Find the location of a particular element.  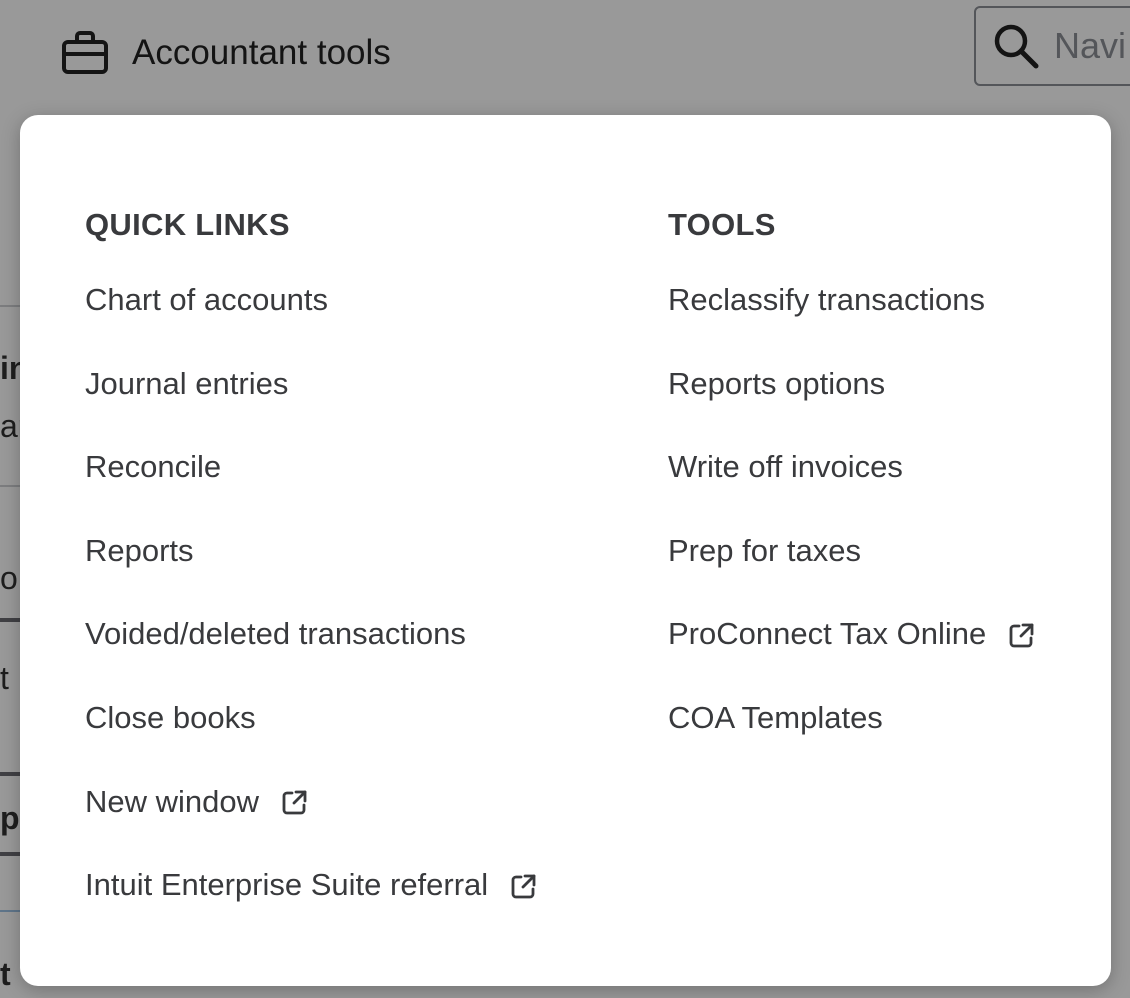

menu-item-label: ProConnect Tax Online is located at coordinates (827, 634).